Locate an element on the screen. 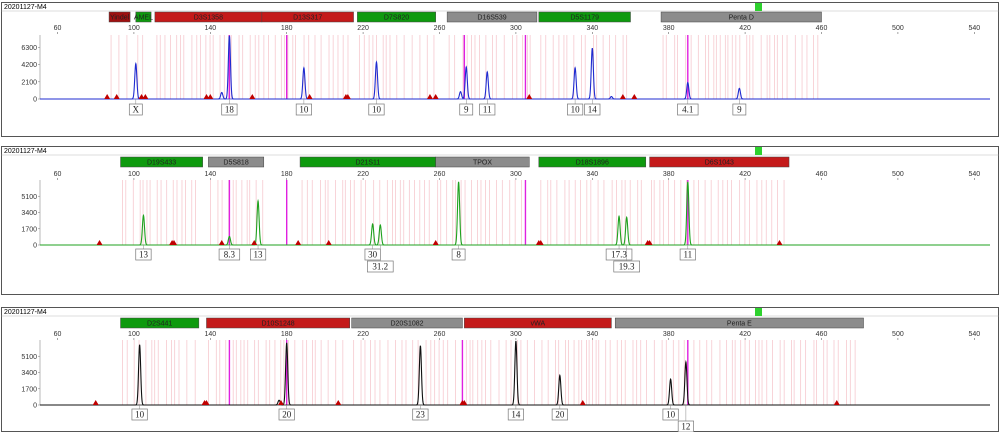 The image size is (1000, 432). y-tick-label: 6300 is located at coordinates (29, 48).